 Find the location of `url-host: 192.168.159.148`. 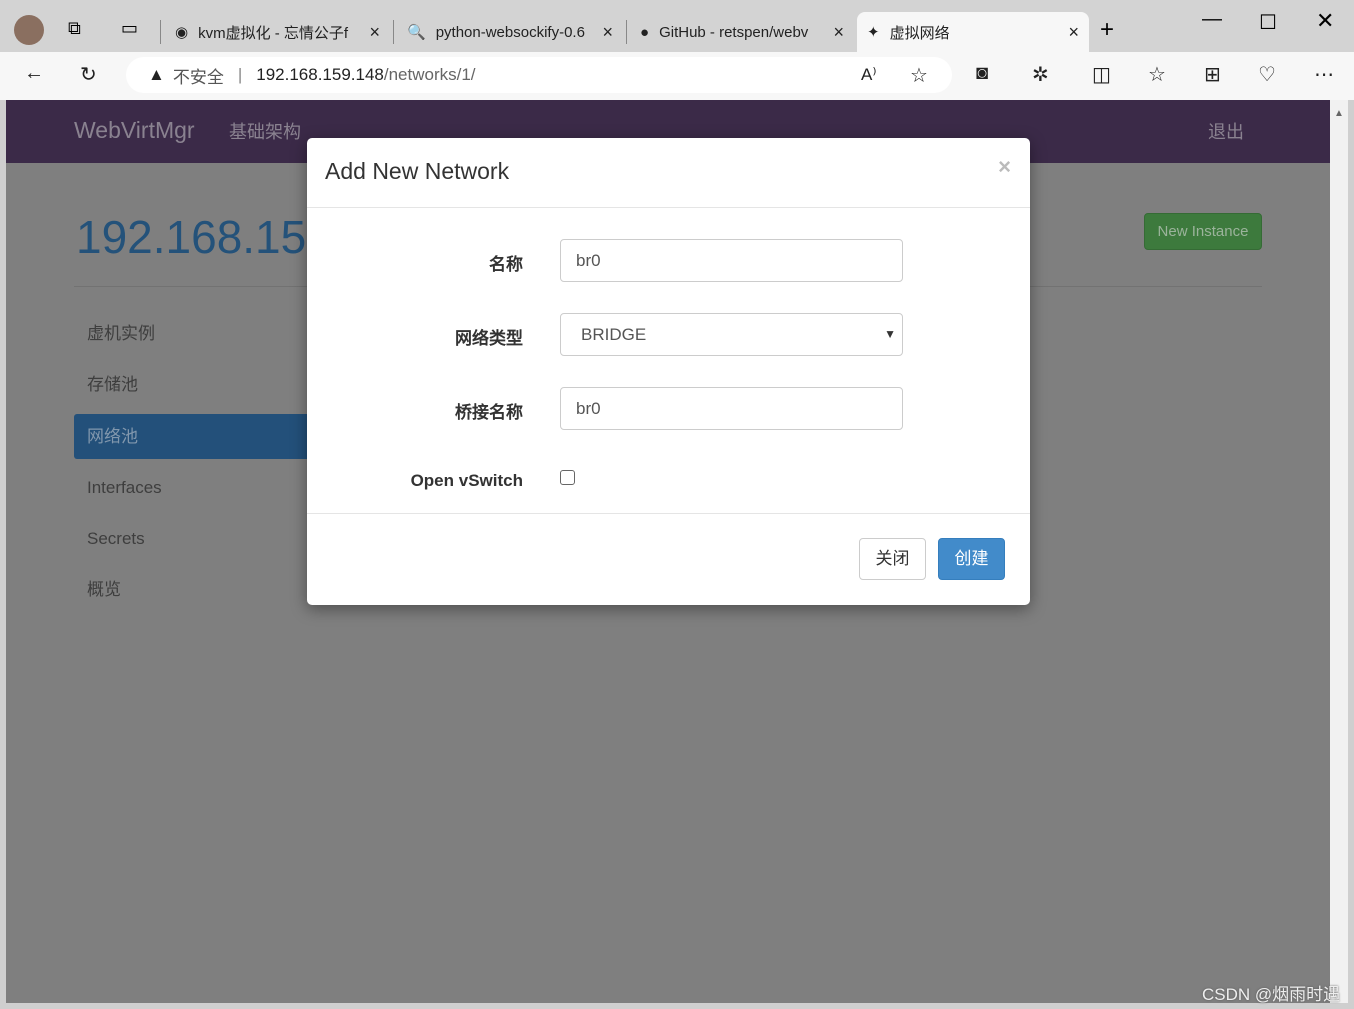

url-host: 192.168.159.148 is located at coordinates (320, 74).